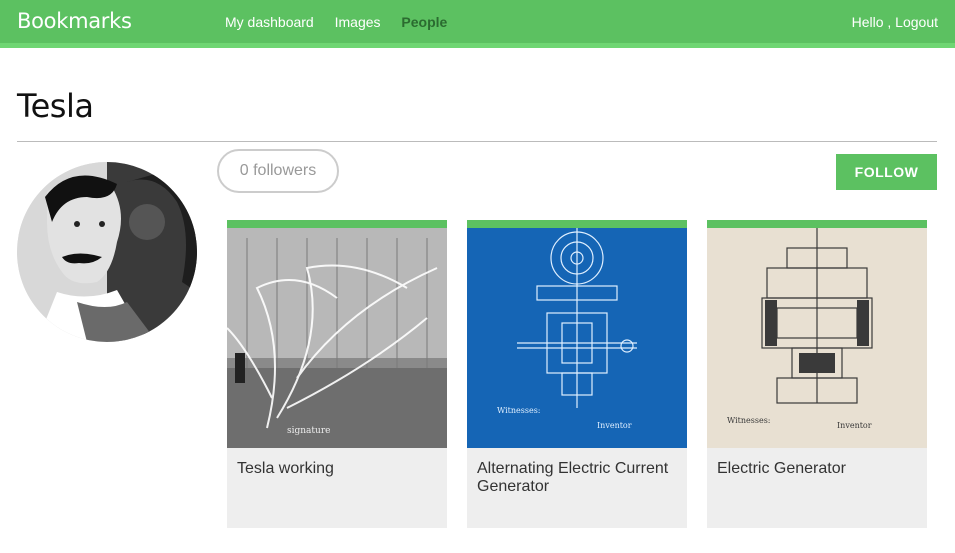 The image size is (955, 553). I want to click on user-bar: Hello , Logout, so click(895, 22).